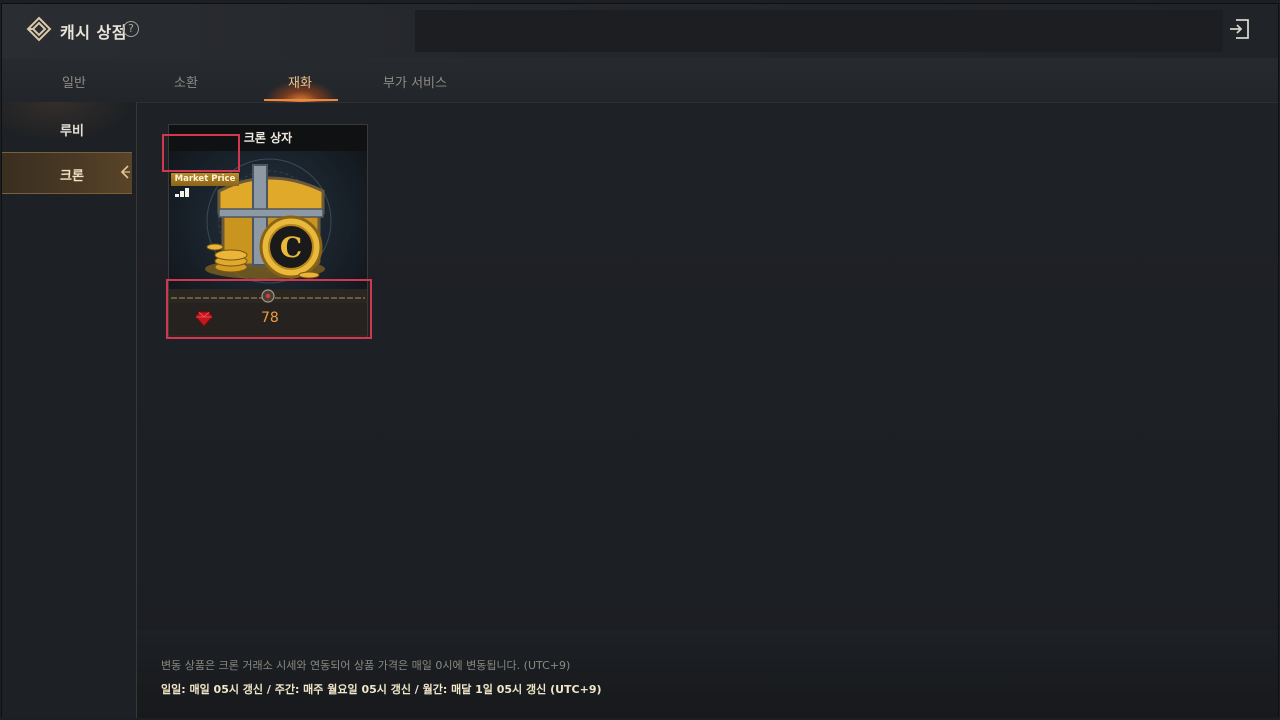  I want to click on sidebar: 루비 크론, so click(69, 410).